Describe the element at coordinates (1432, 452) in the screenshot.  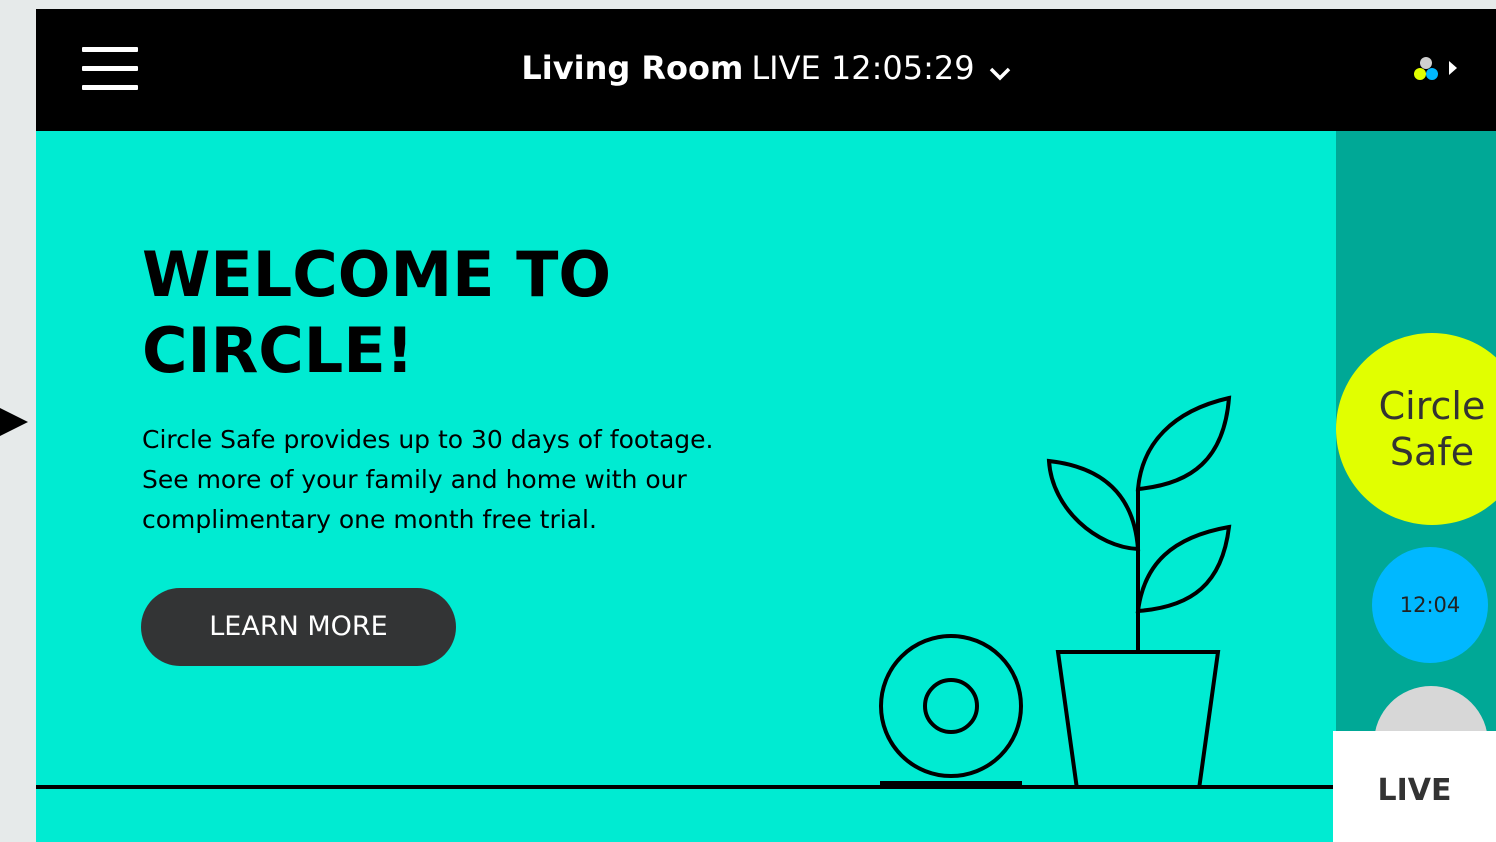
I see `circle-safe-label-line2: Safe` at that location.